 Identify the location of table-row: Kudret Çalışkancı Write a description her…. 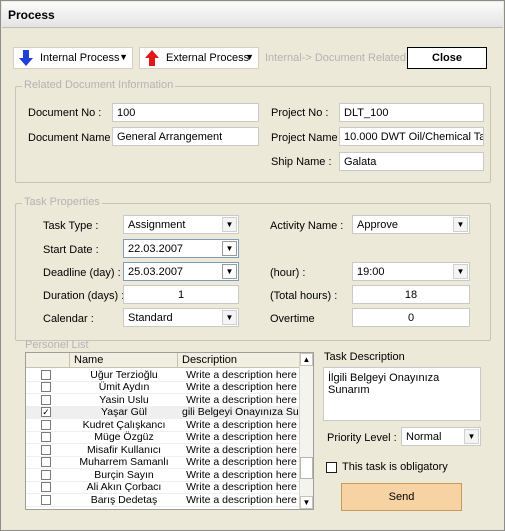
(163, 425).